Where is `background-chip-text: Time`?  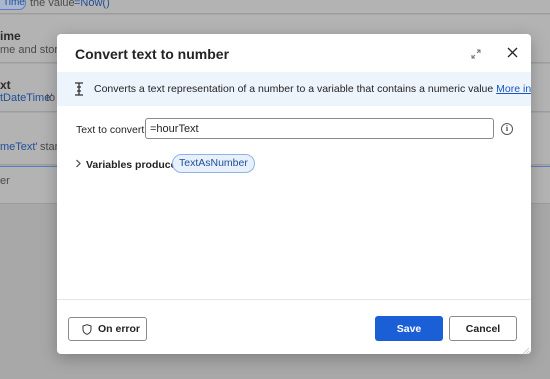 background-chip-text: Time is located at coordinates (14, 4).